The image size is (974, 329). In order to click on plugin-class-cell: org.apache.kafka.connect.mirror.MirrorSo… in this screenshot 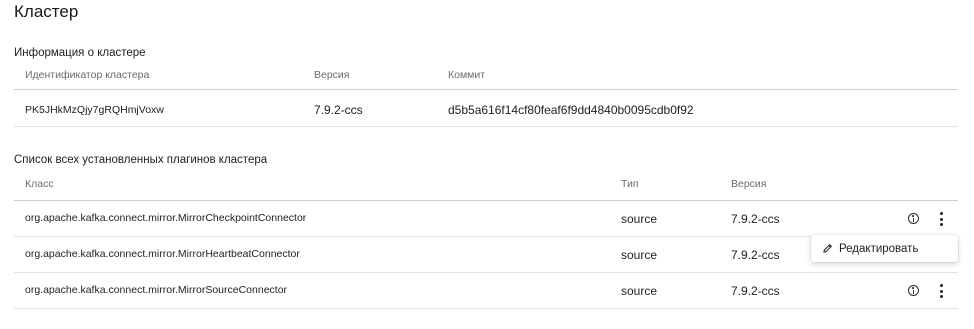, I will do `click(156, 290)`.